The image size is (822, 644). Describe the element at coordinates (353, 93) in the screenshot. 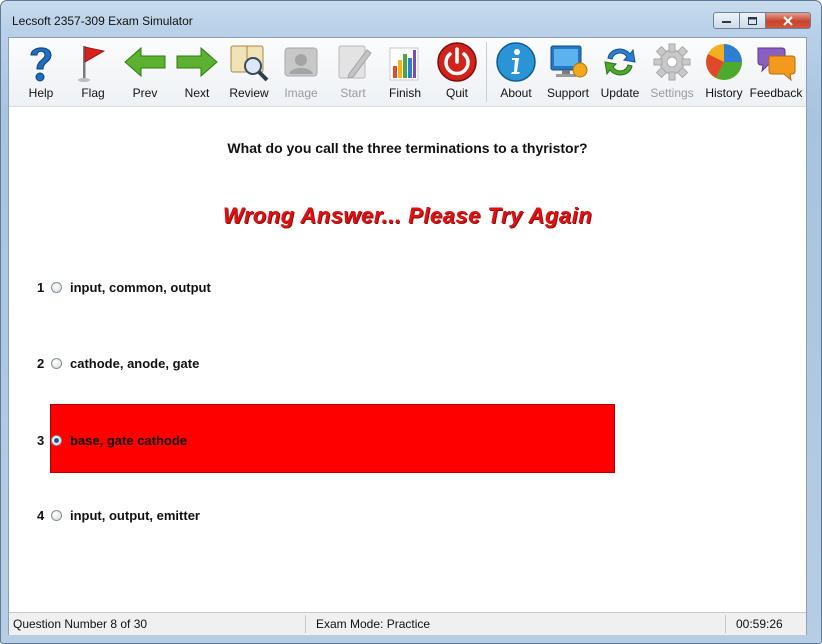

I see `start-label: Start` at that location.